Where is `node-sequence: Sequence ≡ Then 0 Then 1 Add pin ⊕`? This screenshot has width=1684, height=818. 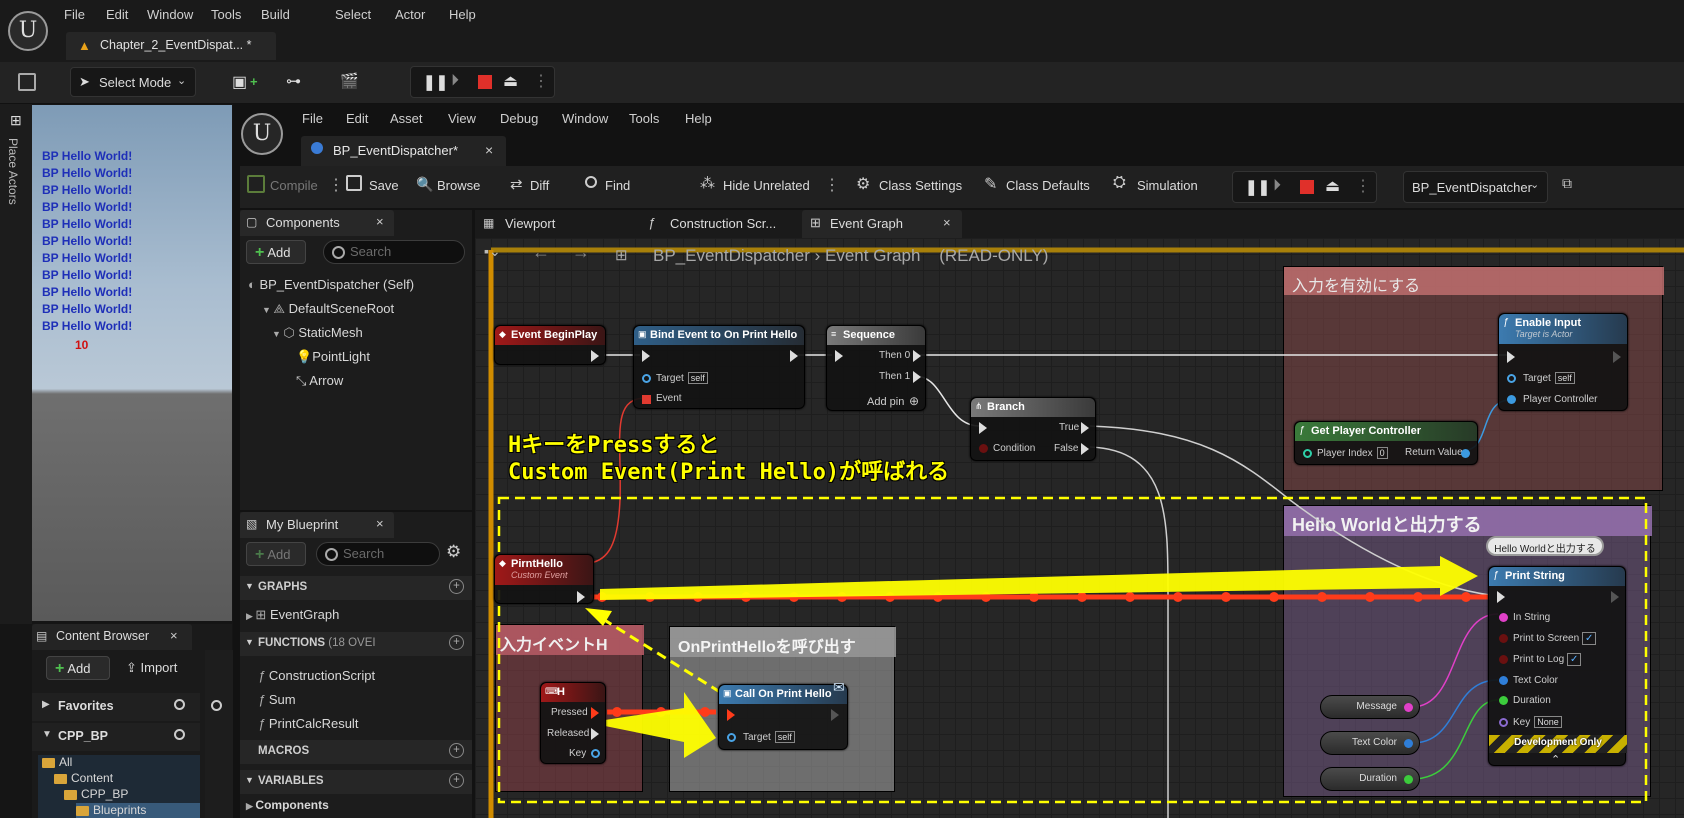 node-sequence: Sequence ≡ Then 0 Then 1 Add pin ⊕ is located at coordinates (876, 368).